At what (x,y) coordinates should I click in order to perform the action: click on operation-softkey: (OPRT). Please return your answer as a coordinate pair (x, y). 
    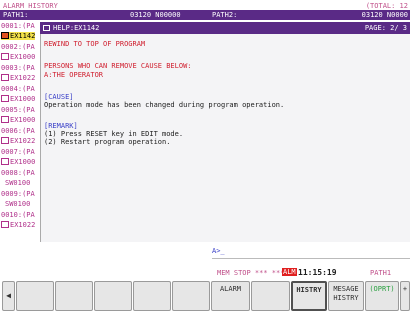
    Looking at the image, I should click on (382, 296).